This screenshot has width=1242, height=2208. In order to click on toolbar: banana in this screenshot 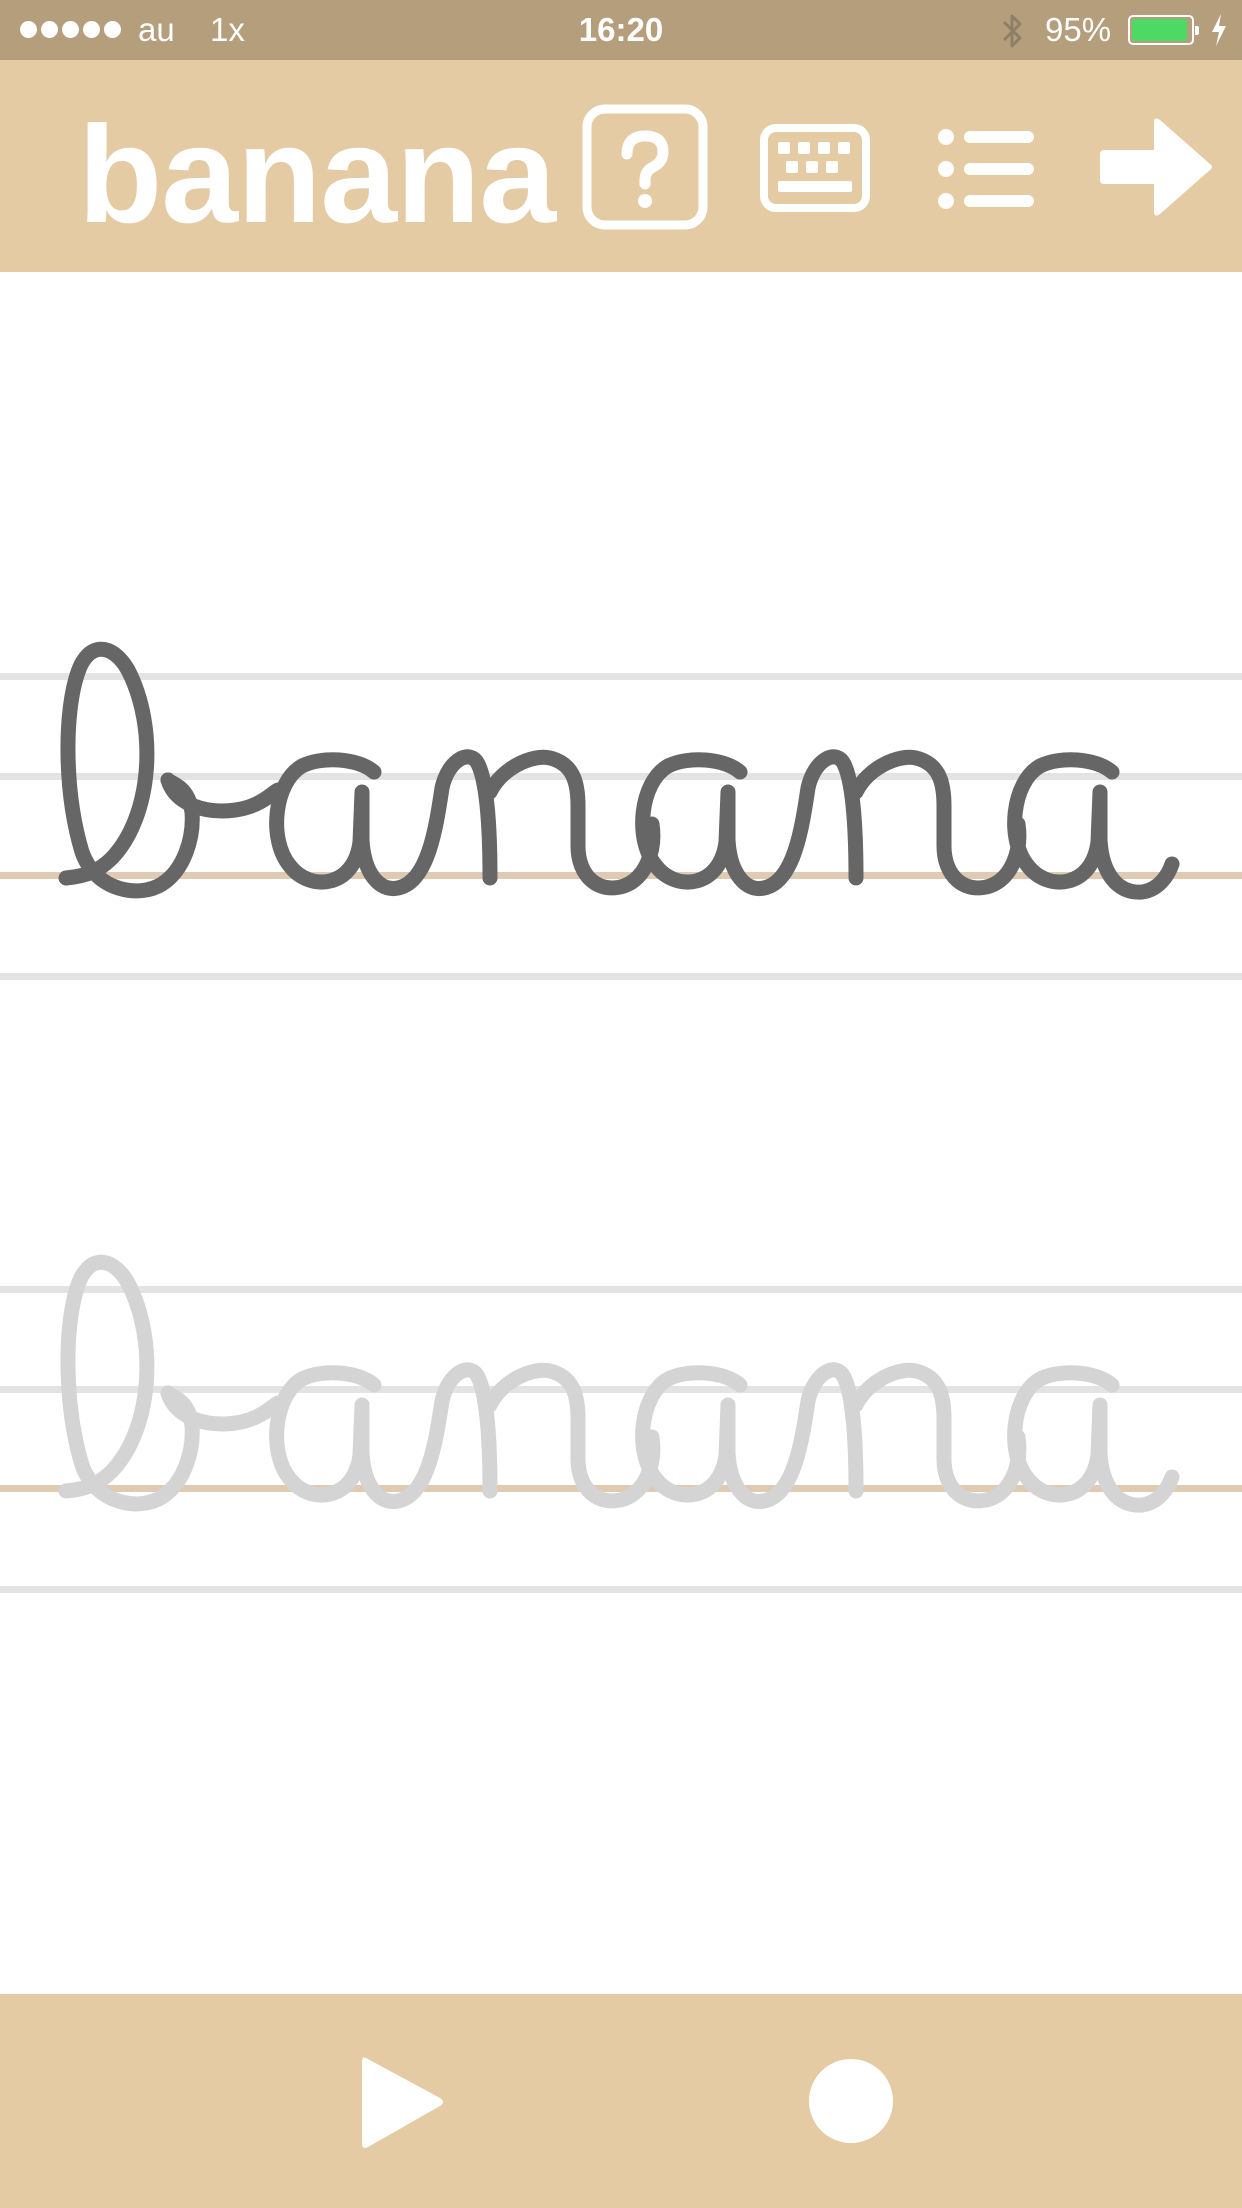, I will do `click(621, 166)`.